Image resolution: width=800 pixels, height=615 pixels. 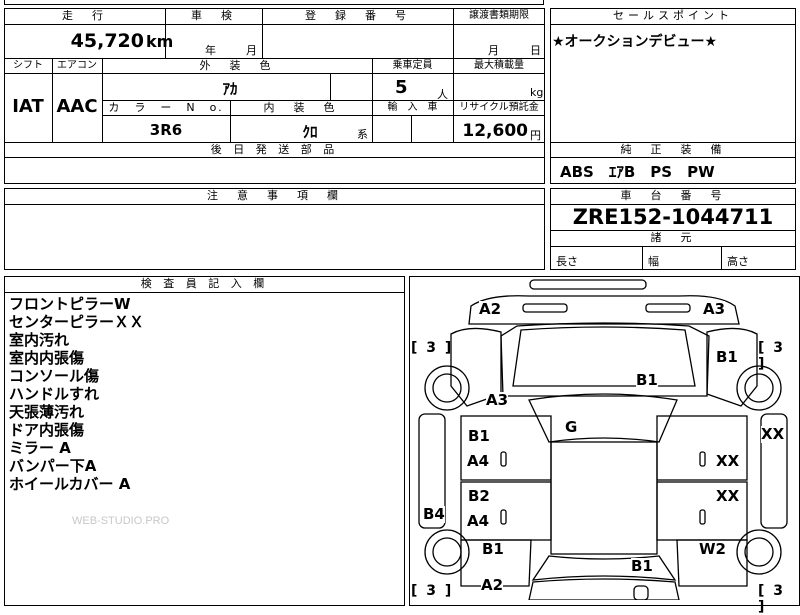 I want to click on trunk-shape, so click(x=604, y=589).